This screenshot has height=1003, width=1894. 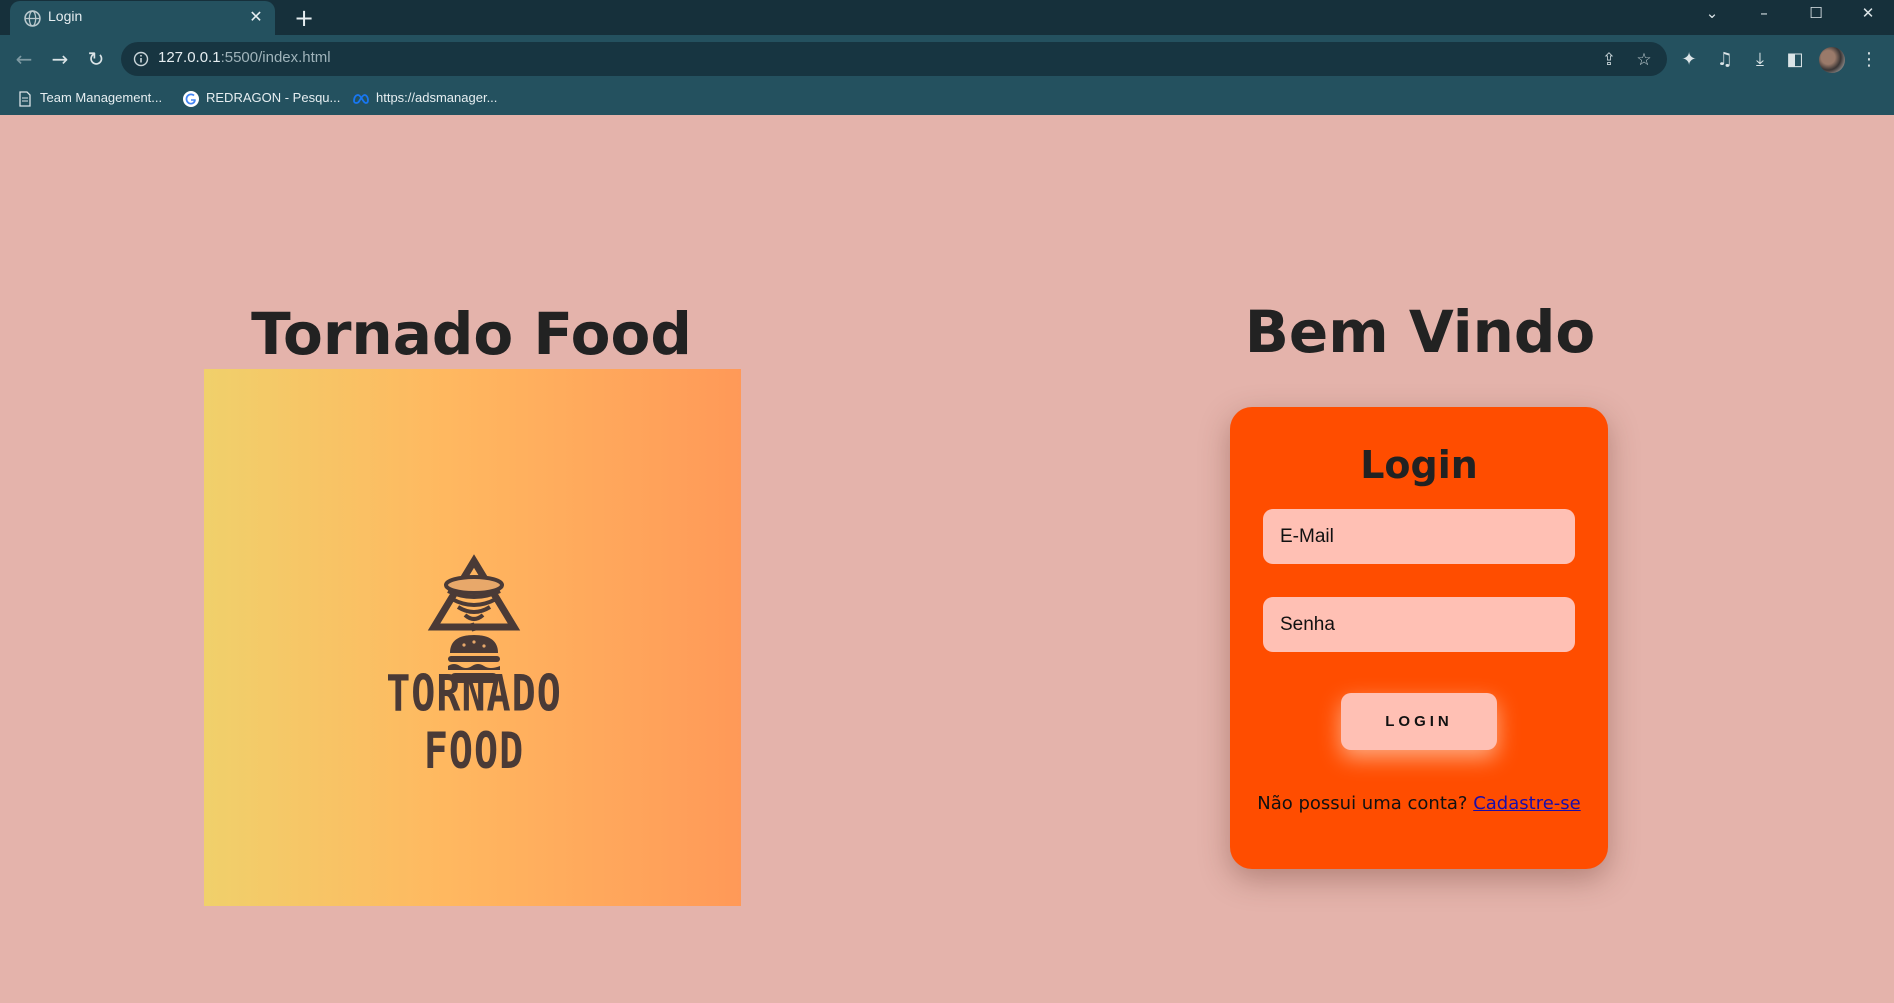 I want to click on login-button: LOGIN, so click(x=1419, y=721).